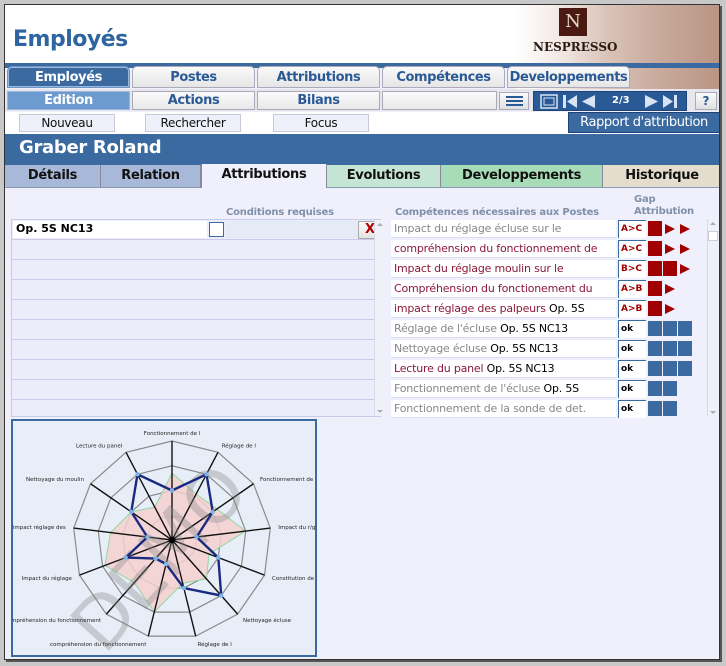  I want to click on sub-tab-bilans: Bilans, so click(318, 100).